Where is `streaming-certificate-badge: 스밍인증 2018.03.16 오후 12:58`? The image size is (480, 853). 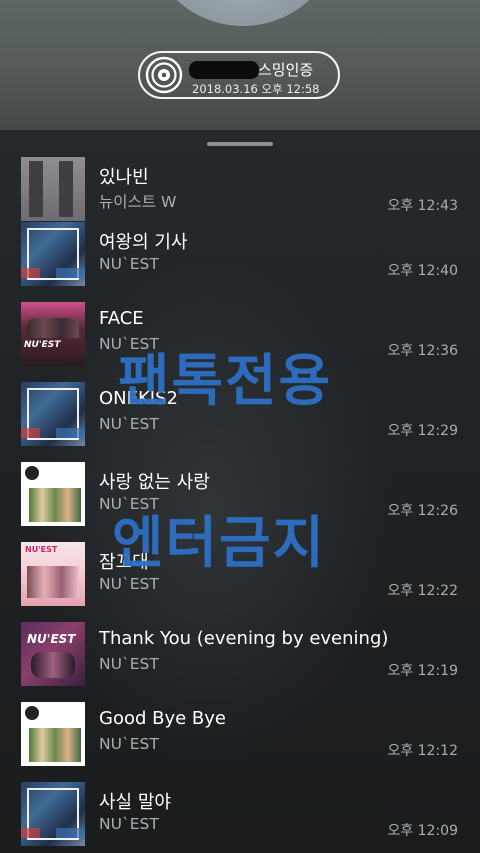 streaming-certificate-badge: 스밍인증 2018.03.16 오후 12:58 is located at coordinates (239, 75).